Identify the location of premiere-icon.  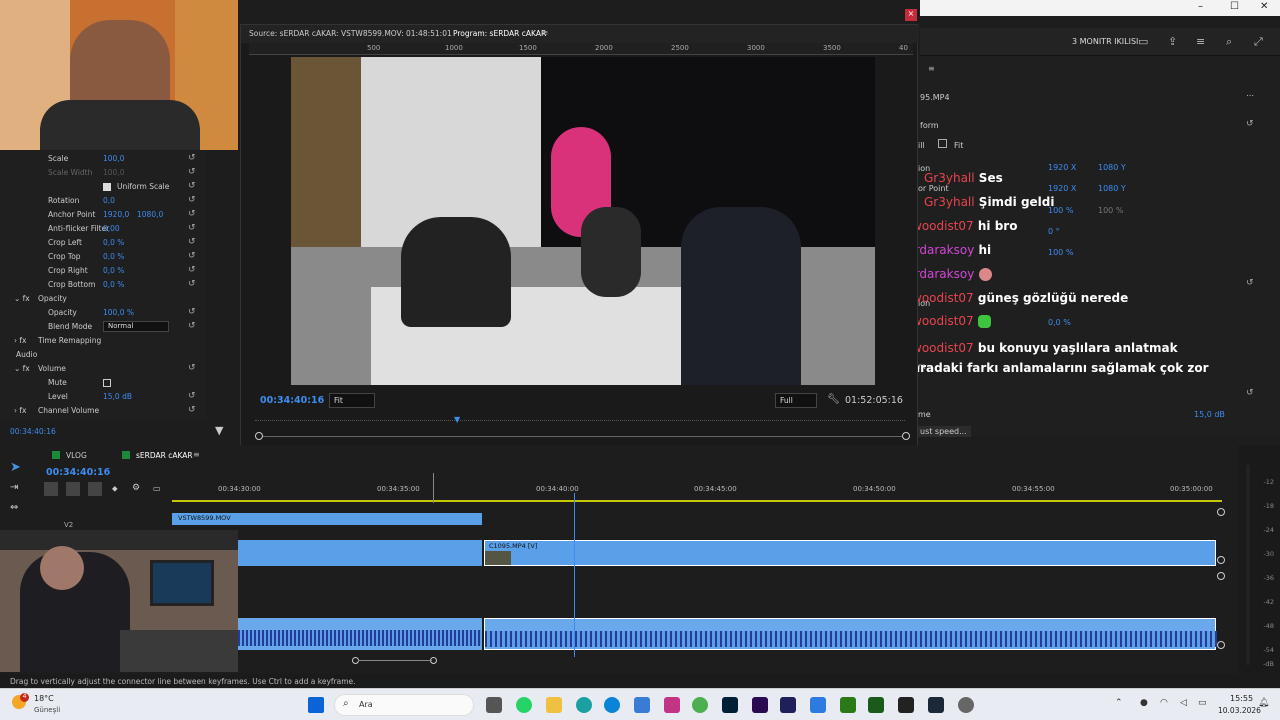
(760, 705).